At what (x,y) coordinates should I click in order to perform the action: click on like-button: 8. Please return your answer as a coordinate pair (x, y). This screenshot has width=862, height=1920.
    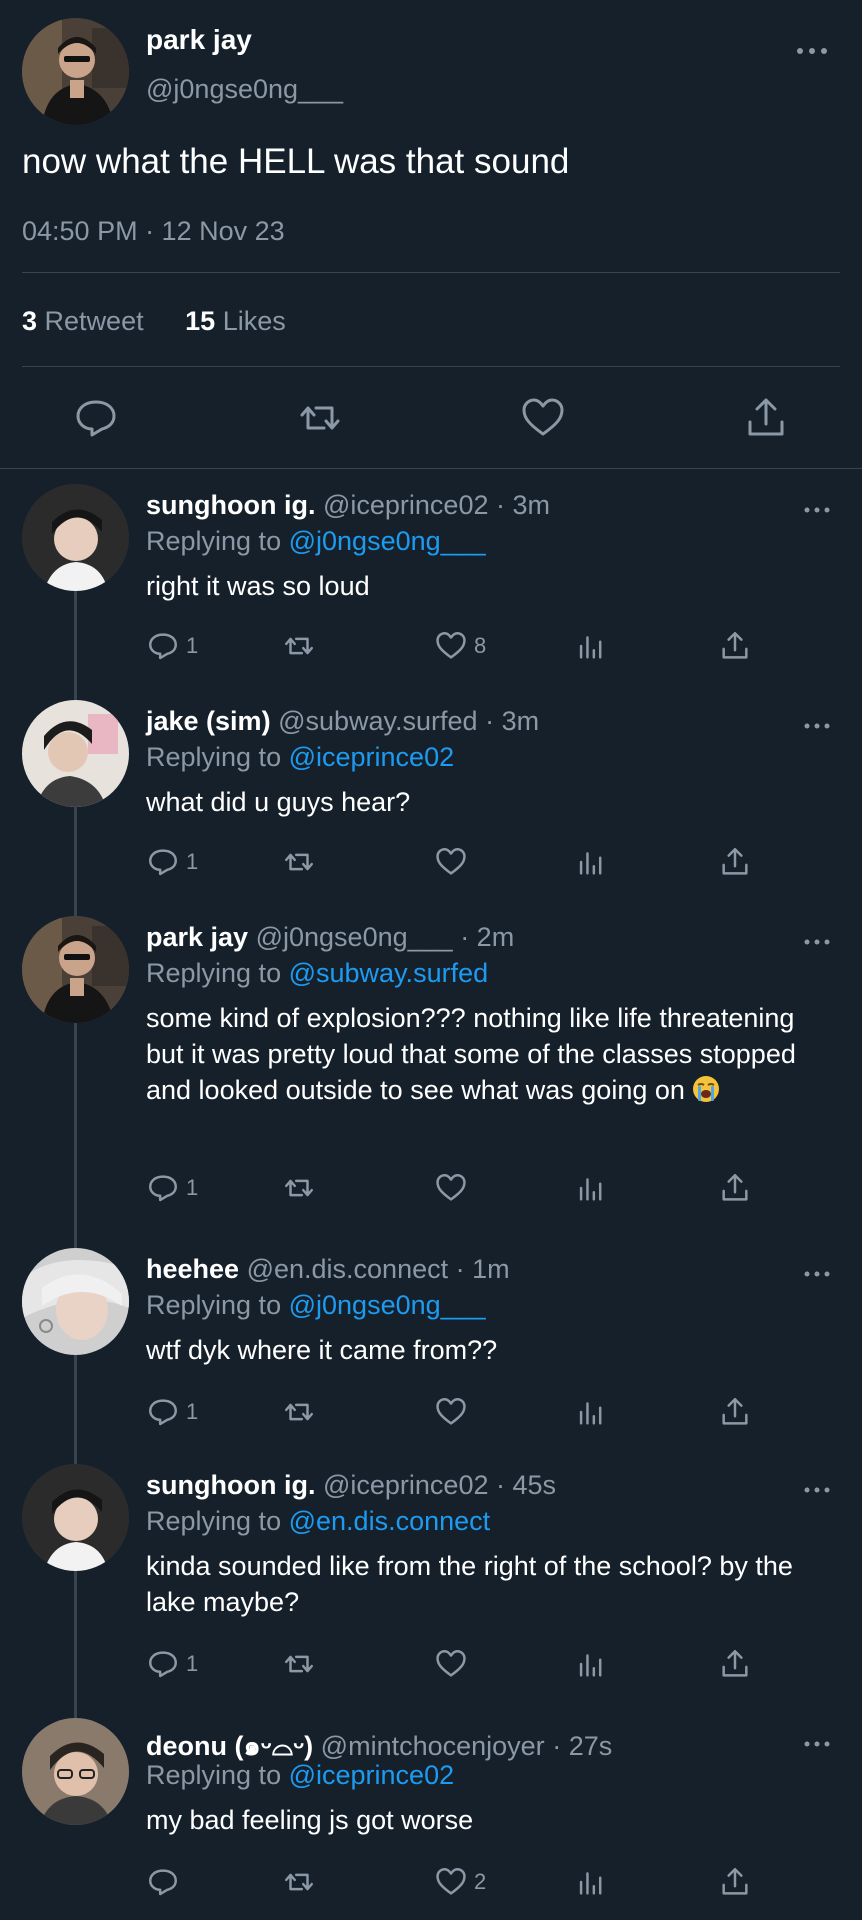
    Looking at the image, I should click on (460, 646).